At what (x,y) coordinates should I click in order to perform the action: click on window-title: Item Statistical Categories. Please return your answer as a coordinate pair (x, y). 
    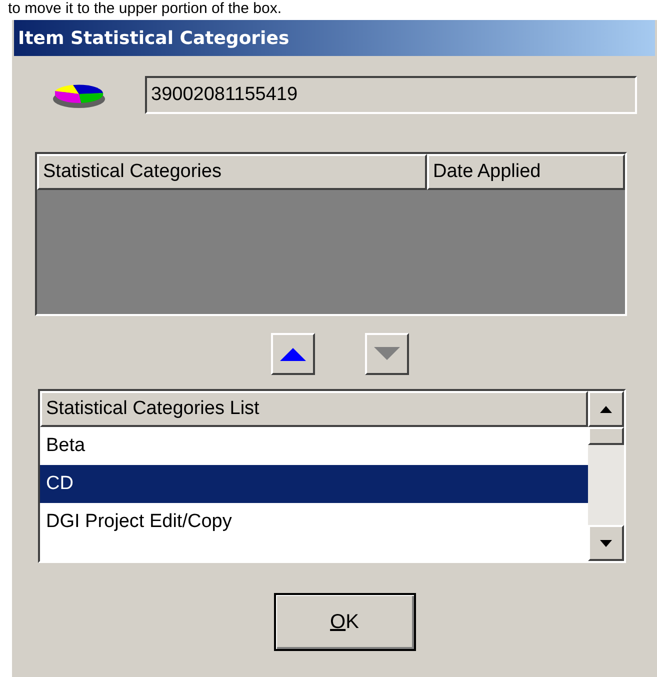
    Looking at the image, I should click on (154, 38).